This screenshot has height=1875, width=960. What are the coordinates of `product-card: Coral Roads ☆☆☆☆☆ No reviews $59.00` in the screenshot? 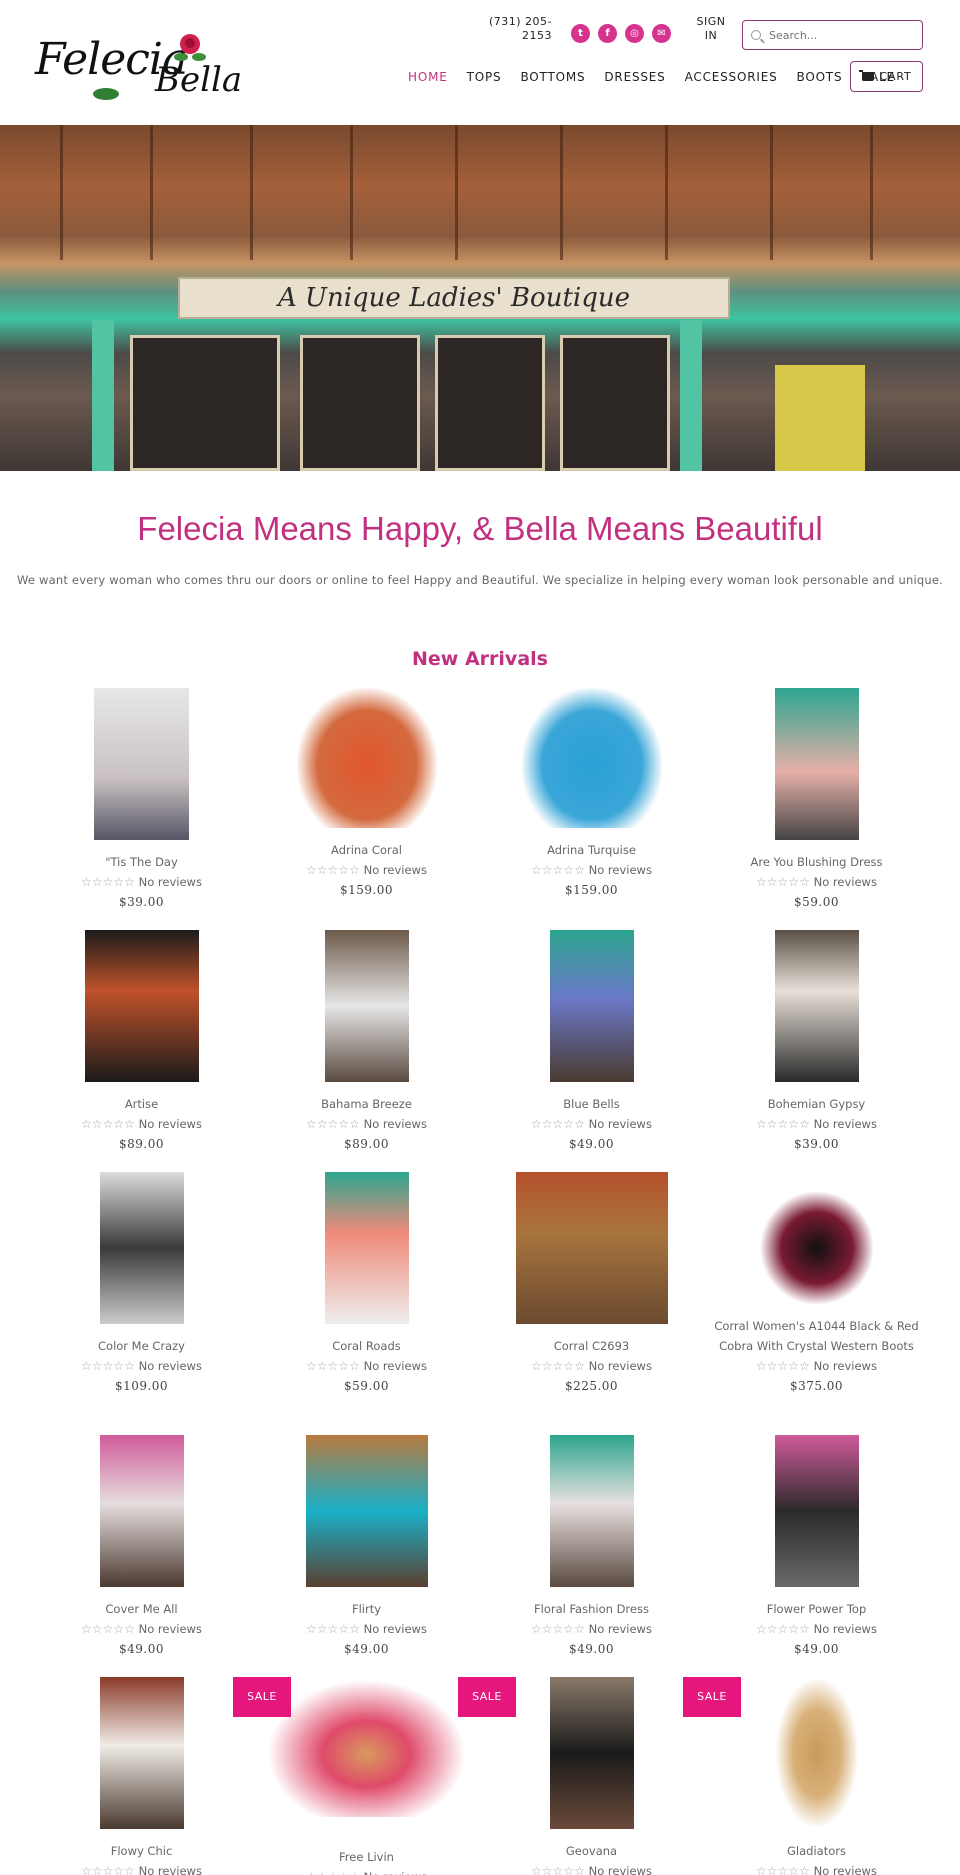 It's located at (366, 1284).